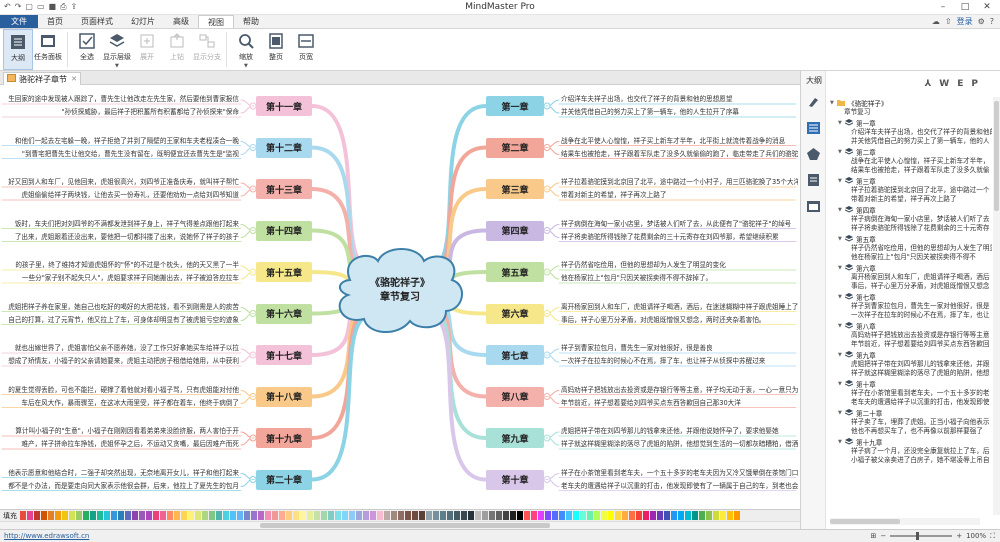 The width and height of the screenshot is (1000, 542). I want to click on zoom-slider-handle, so click(918, 536).